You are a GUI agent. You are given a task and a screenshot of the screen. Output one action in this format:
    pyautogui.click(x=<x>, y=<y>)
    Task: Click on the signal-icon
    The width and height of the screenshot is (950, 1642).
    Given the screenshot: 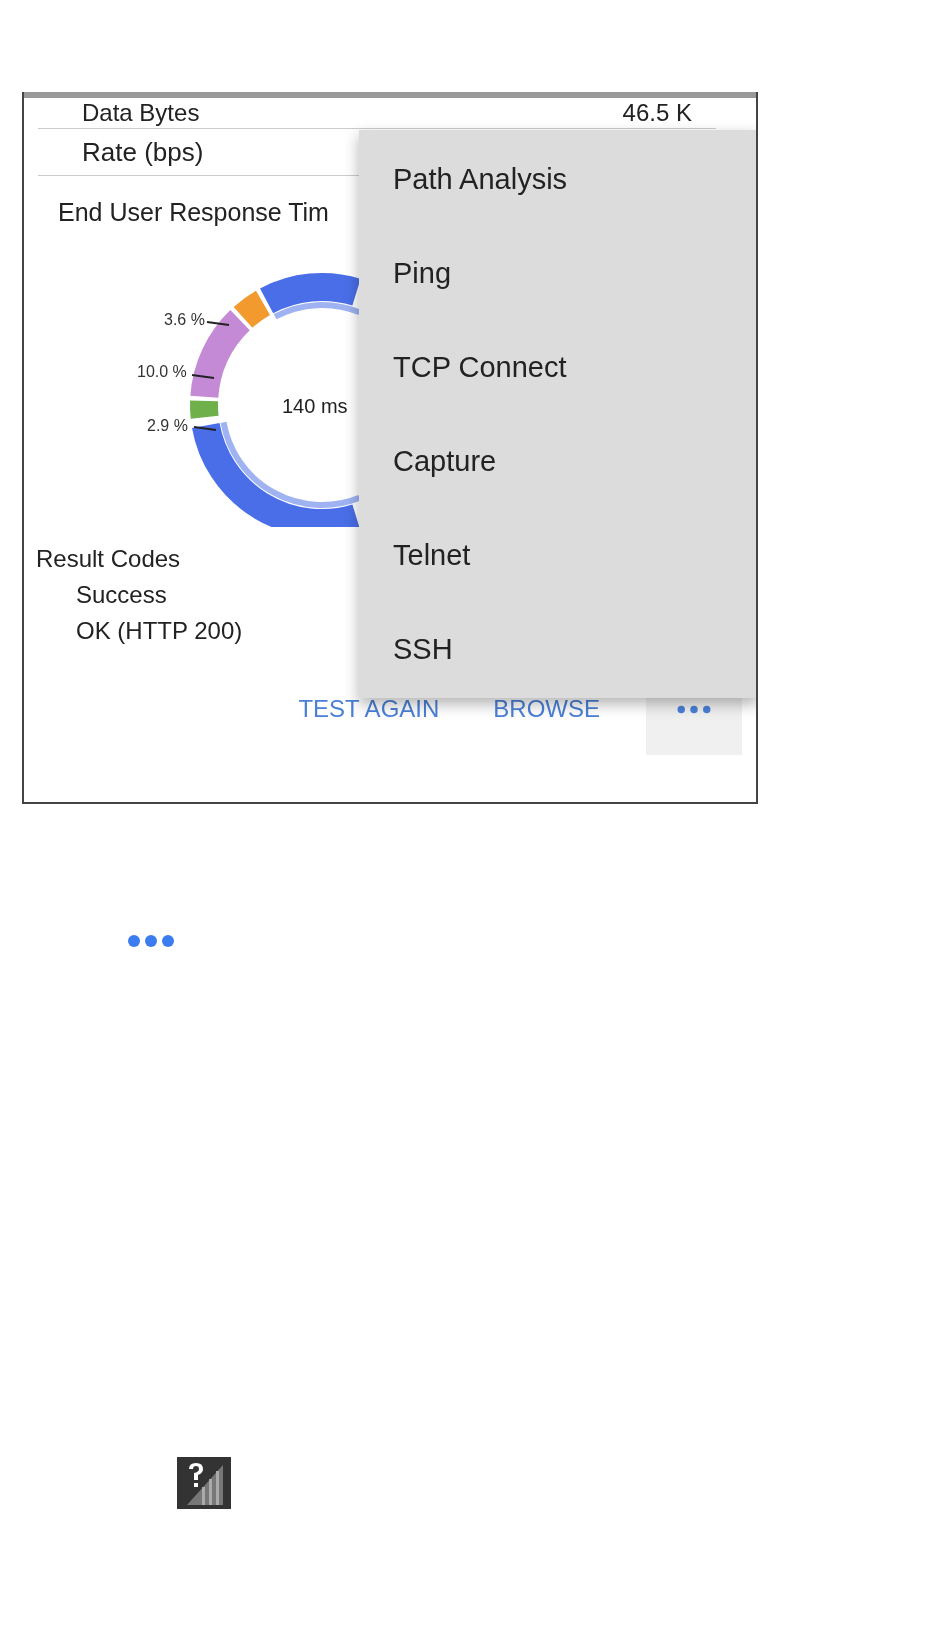 What is the action you would take?
    pyautogui.click(x=204, y=1483)
    